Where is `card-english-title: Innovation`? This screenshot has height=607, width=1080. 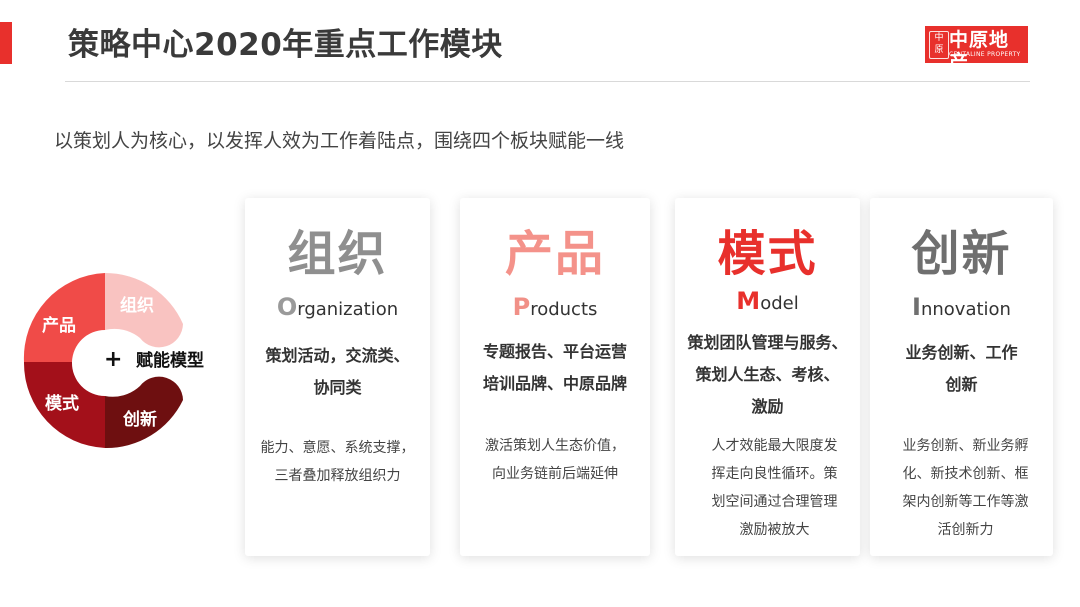
card-english-title: Innovation is located at coordinates (961, 308).